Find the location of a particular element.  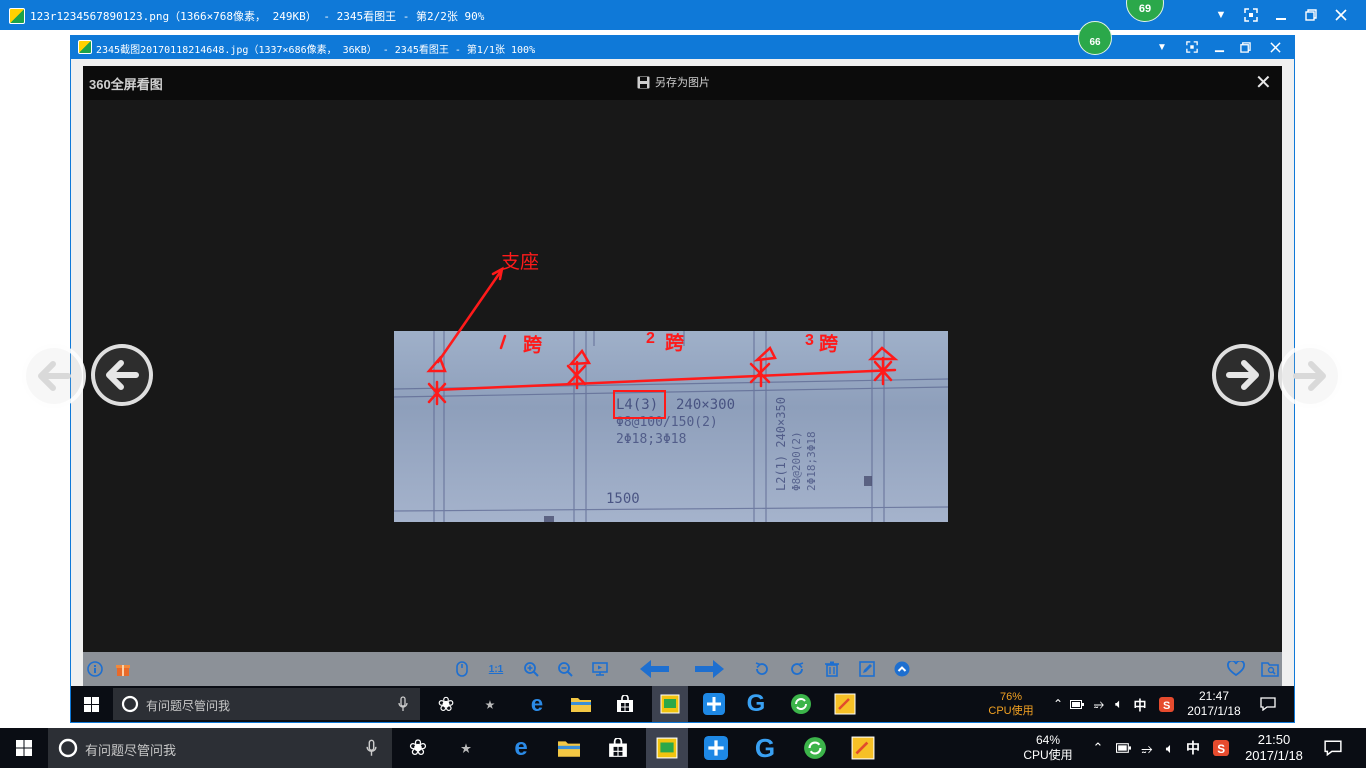

cpu-usage-indicator: 64% CPU使用 is located at coordinates (1048, 748).